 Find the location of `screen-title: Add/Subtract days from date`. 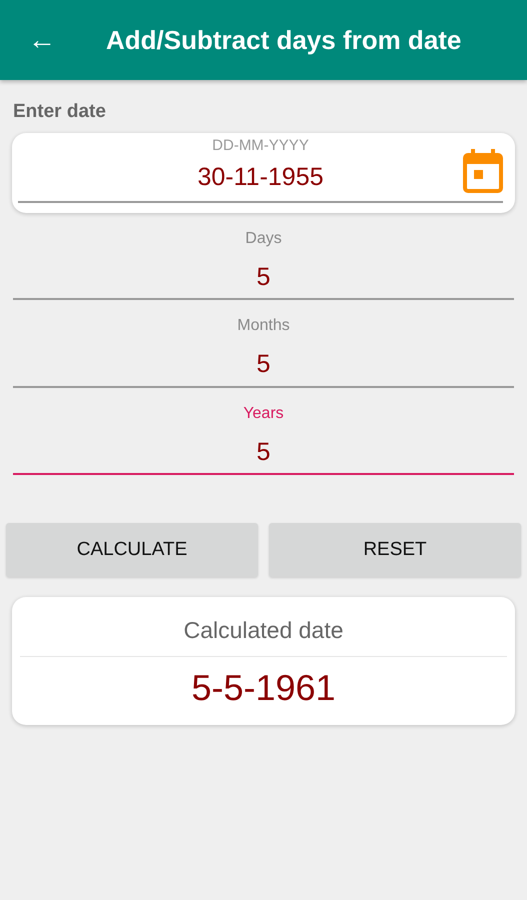

screen-title: Add/Subtract days from date is located at coordinates (284, 40).